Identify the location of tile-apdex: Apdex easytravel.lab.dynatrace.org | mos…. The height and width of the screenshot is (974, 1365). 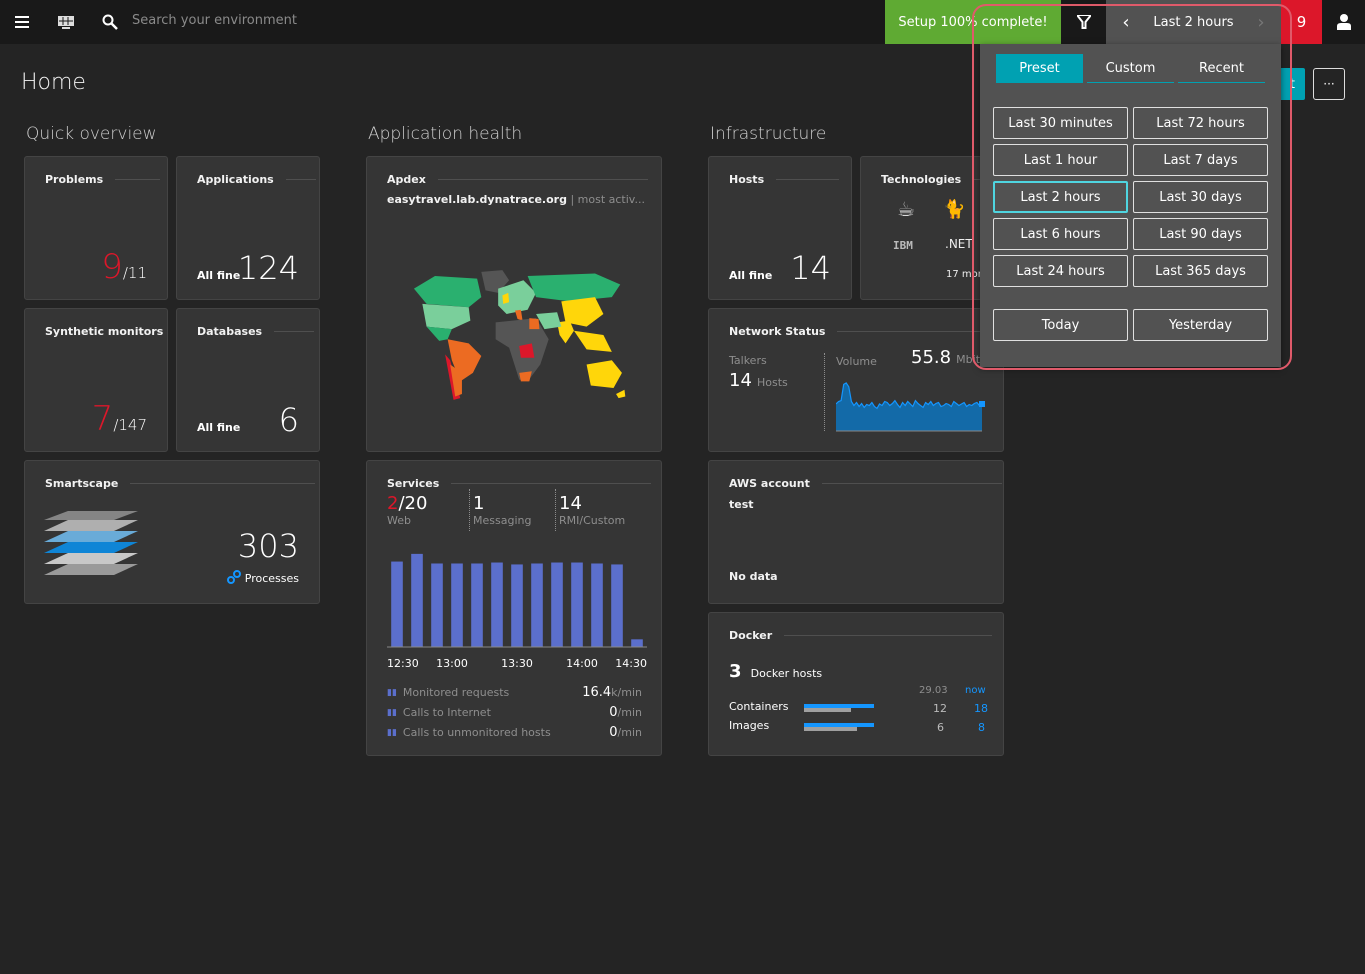
(514, 304).